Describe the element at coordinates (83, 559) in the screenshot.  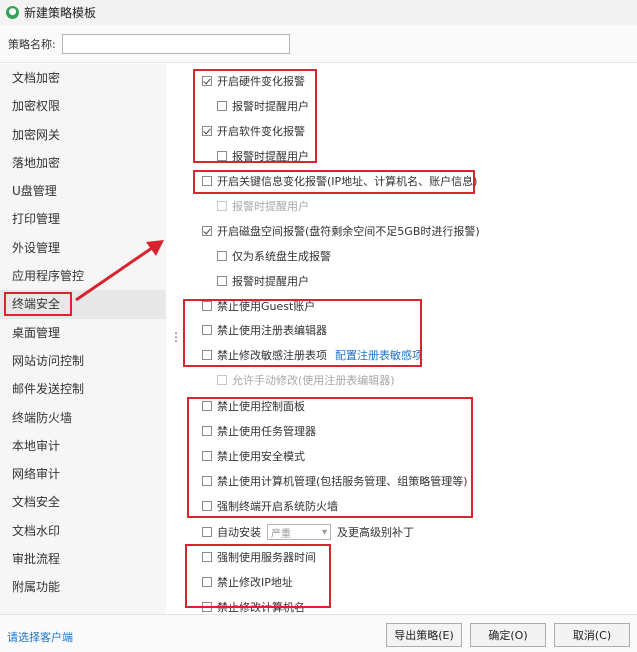
I see `sidebar-item-approval-flow: 审批流程` at that location.